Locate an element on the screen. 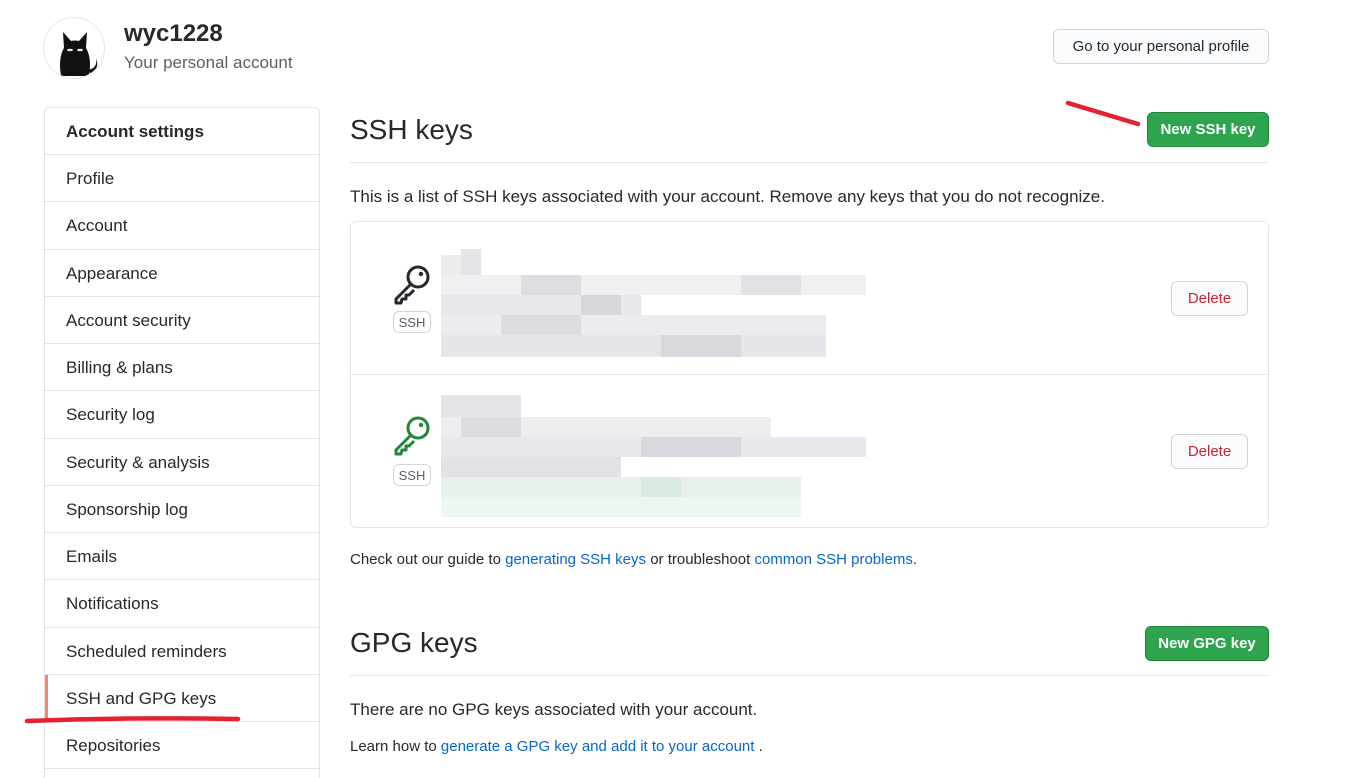  username: wyc1228 is located at coordinates (173, 33).